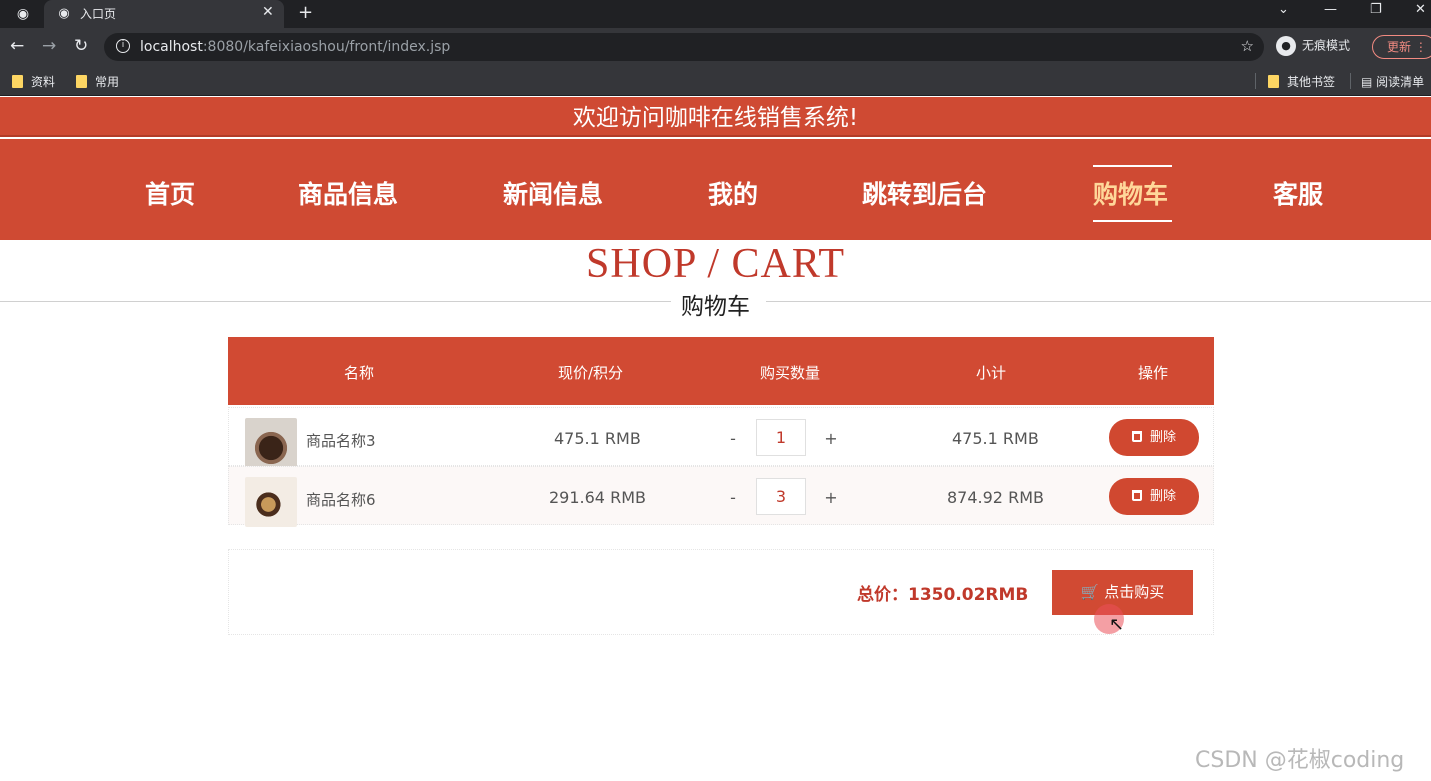 This screenshot has width=1431, height=781. I want to click on header-price: 现价/积分, so click(591, 373).